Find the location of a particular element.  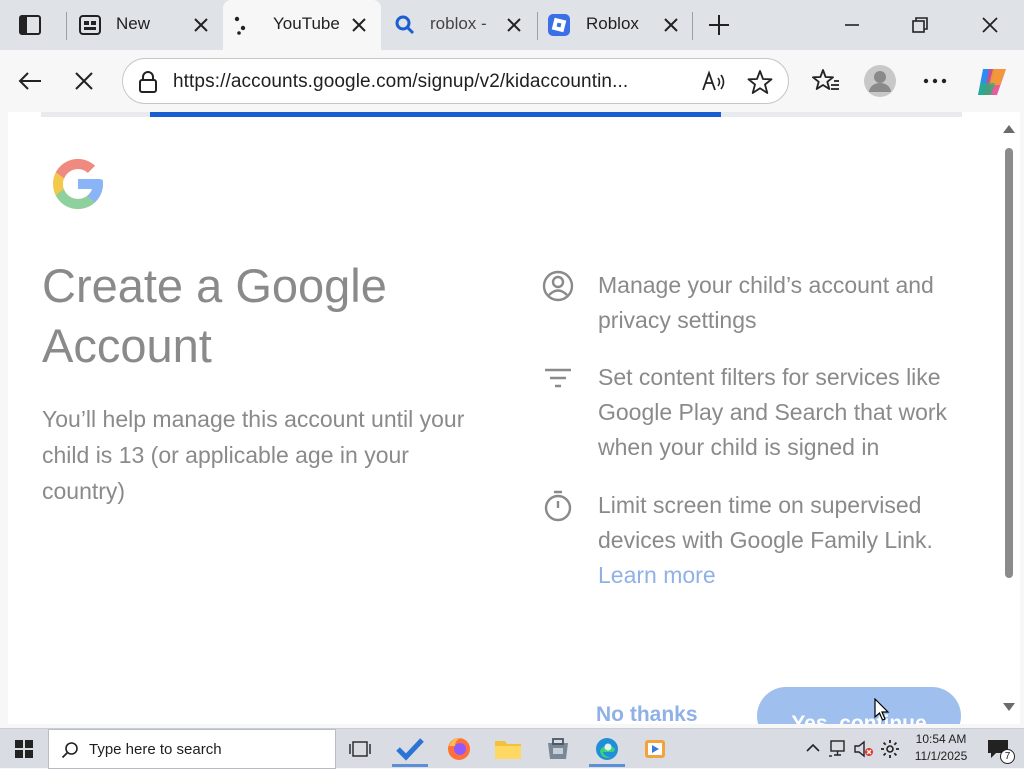

page-title: Create a Google Account is located at coordinates (214, 315).